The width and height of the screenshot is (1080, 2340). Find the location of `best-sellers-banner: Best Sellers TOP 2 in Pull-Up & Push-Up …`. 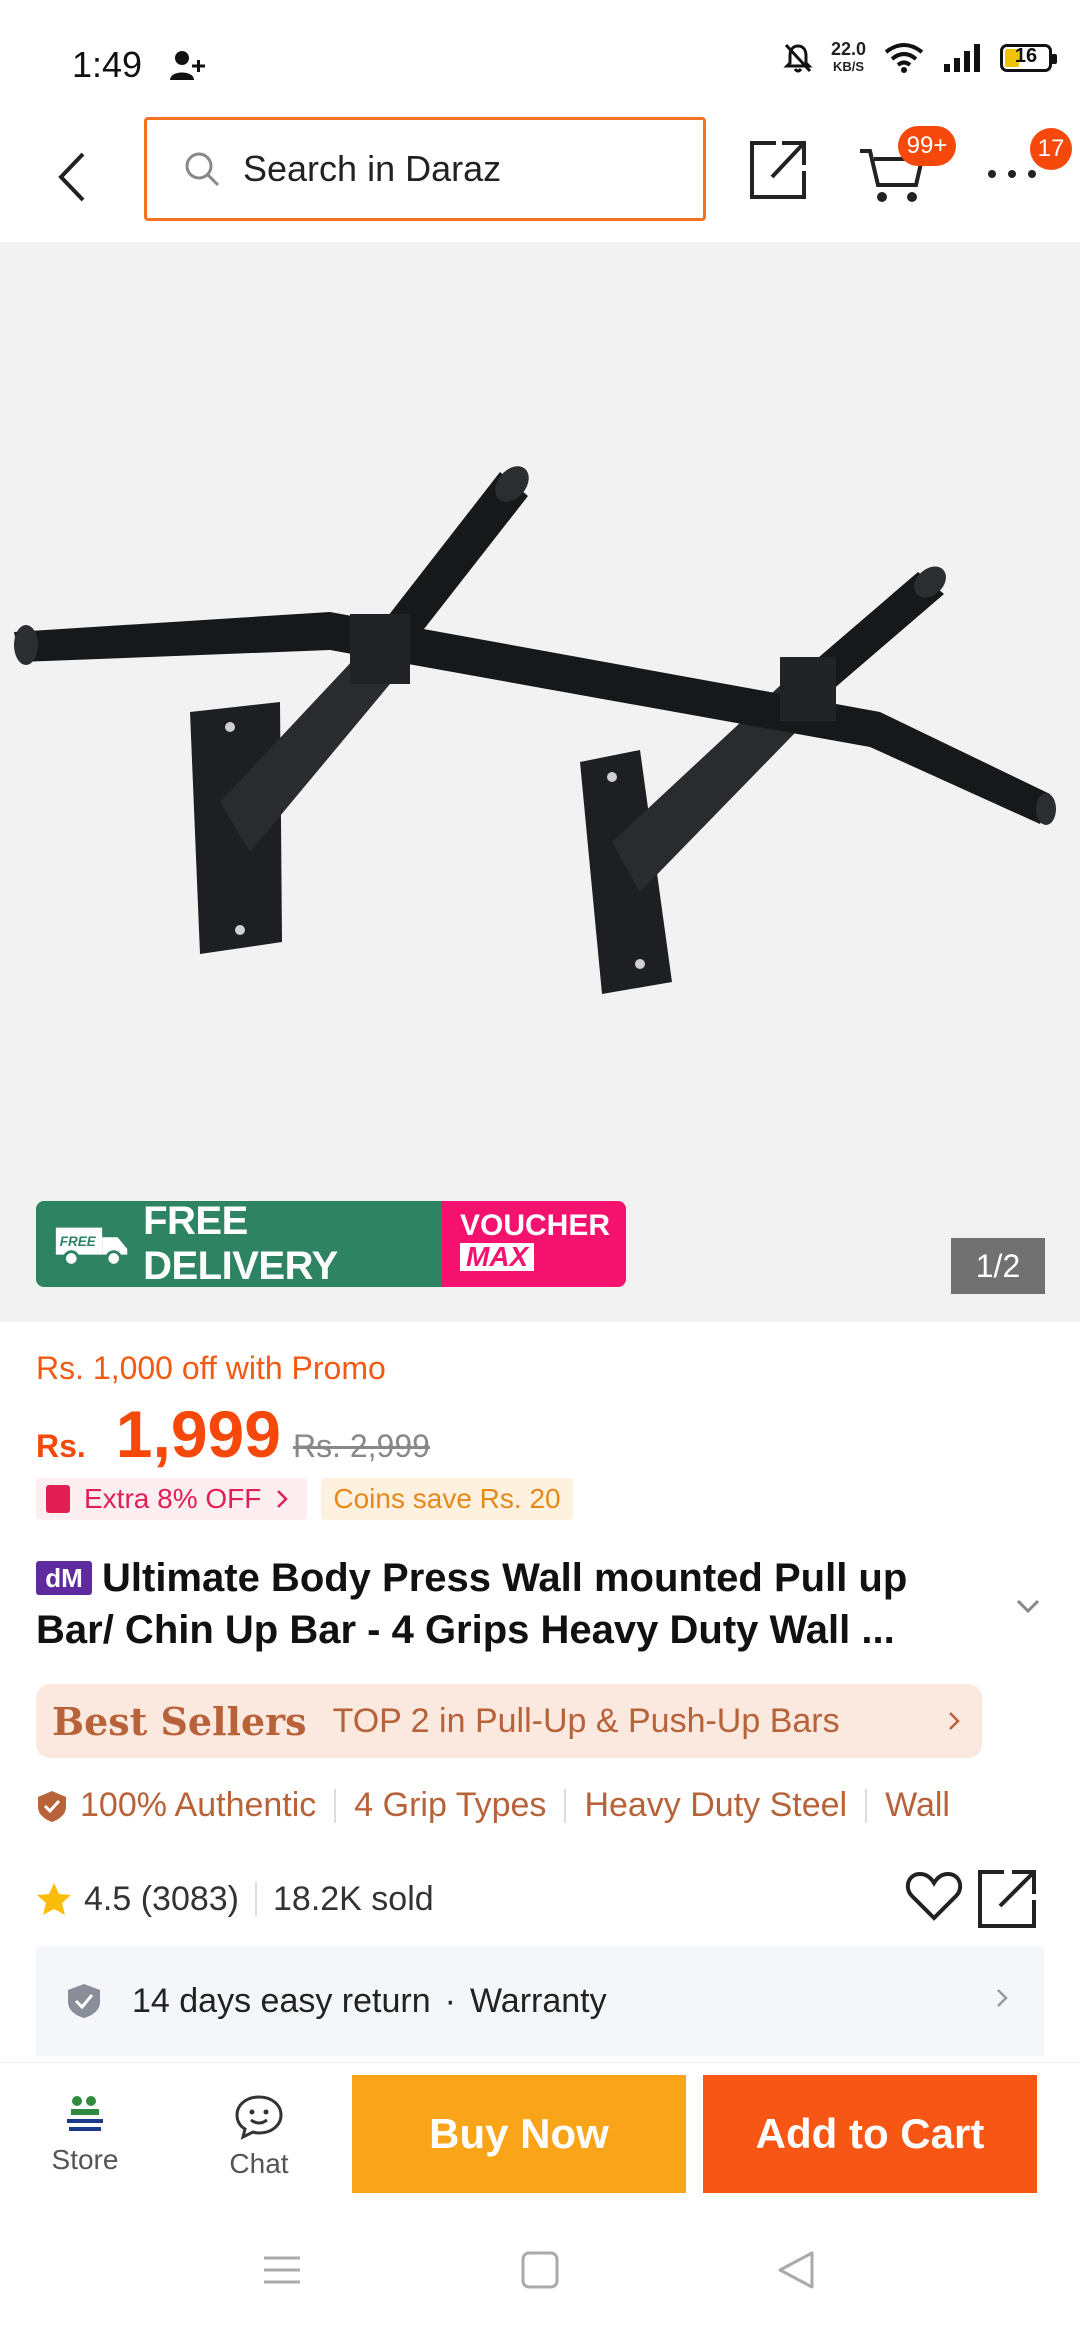

best-sellers-banner: Best Sellers TOP 2 in Pull-Up & Push-Up … is located at coordinates (509, 1721).